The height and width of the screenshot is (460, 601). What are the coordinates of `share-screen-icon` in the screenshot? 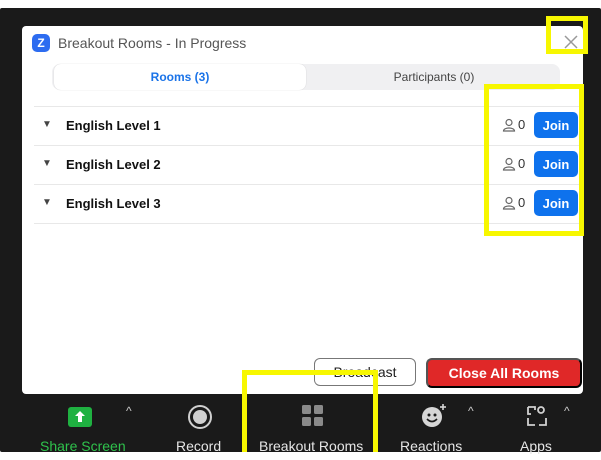 It's located at (80, 417).